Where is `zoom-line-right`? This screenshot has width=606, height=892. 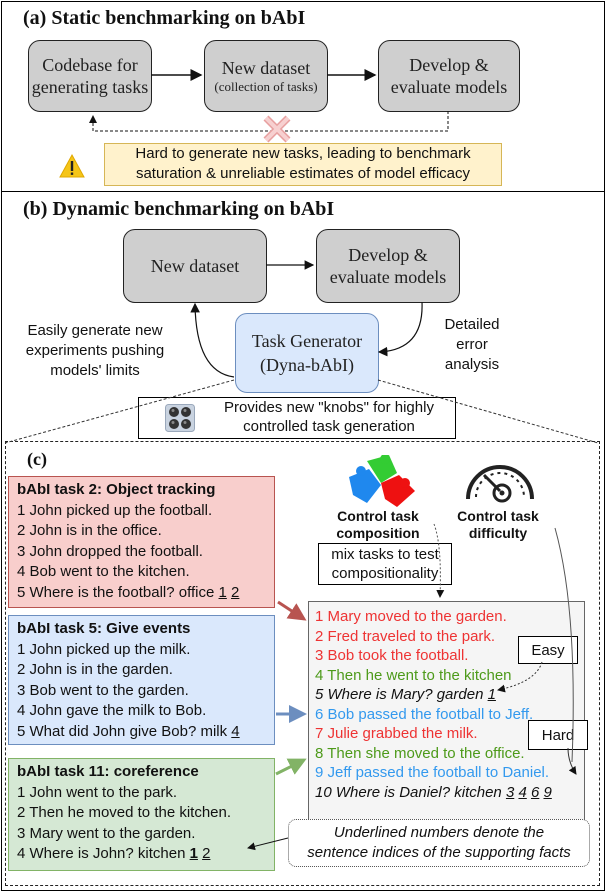
zoom-line-right is located at coordinates (488, 411).